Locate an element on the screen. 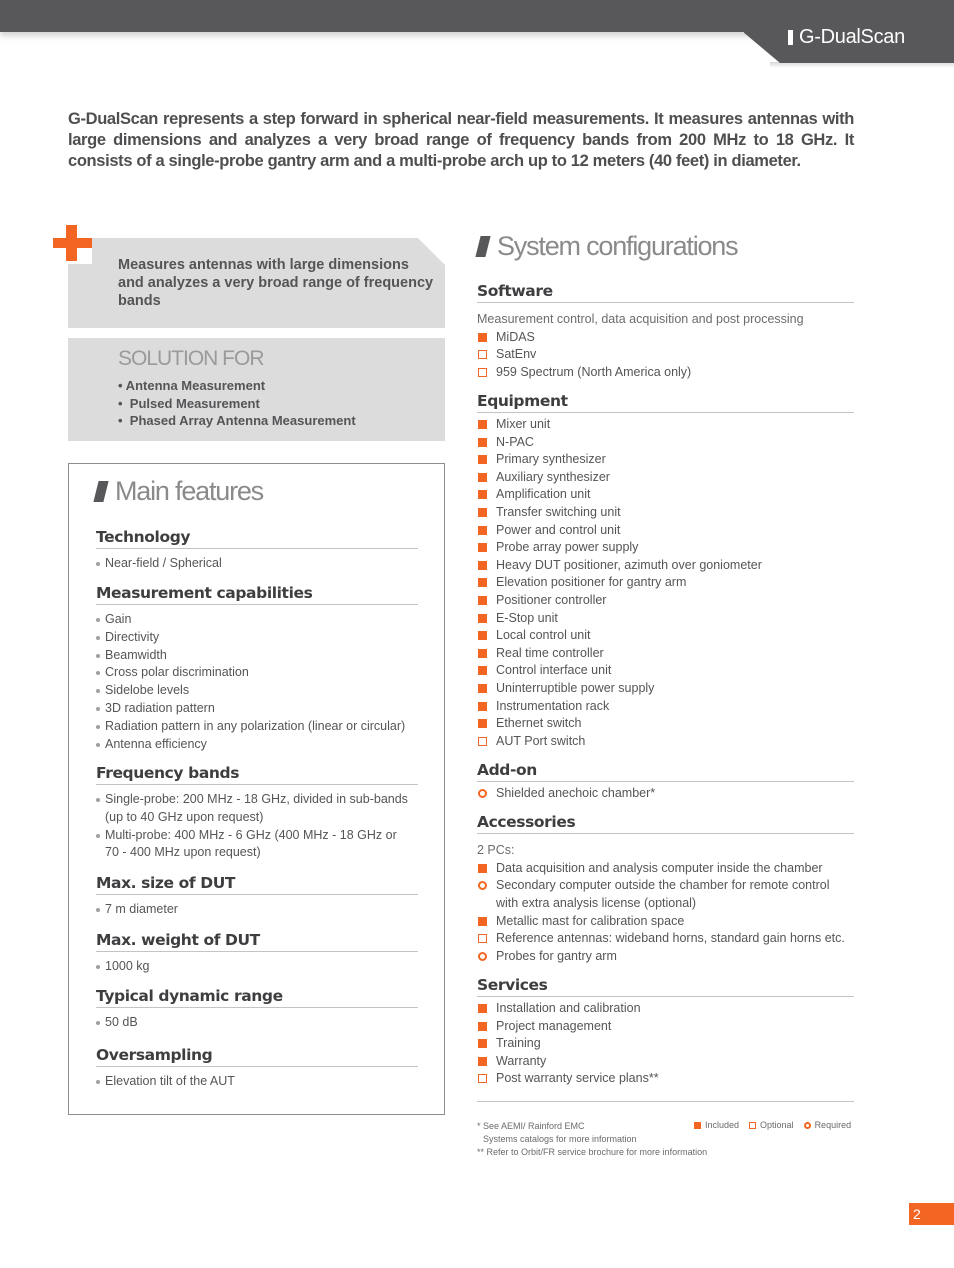 The height and width of the screenshot is (1268, 954). config-item-label: Positioner controller is located at coordinates (551, 599).